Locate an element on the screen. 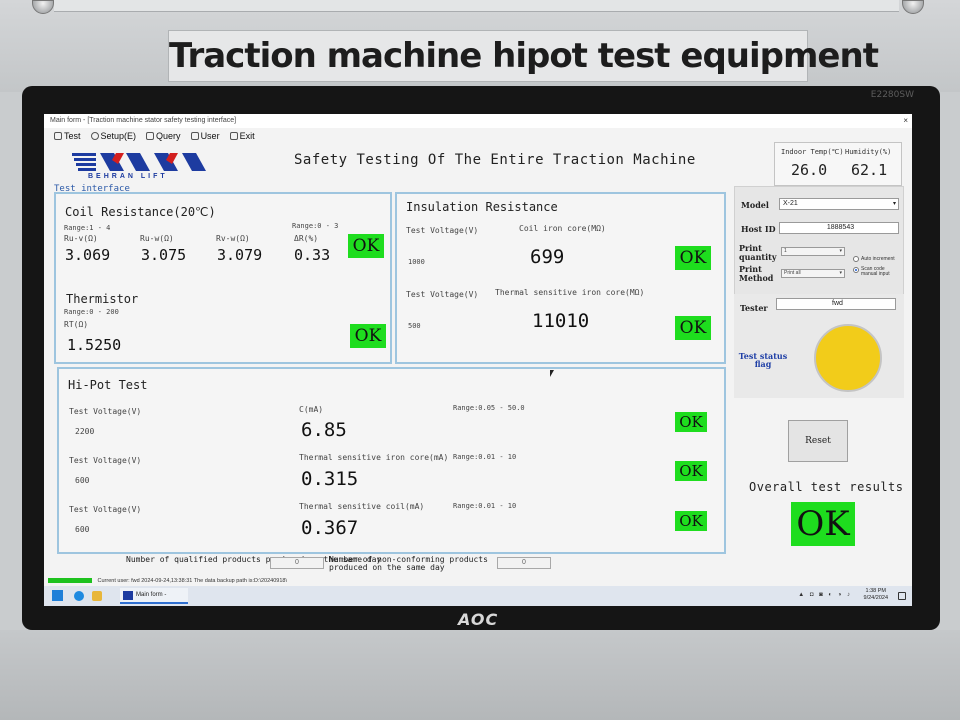 Image resolution: width=960 pixels, height=720 pixels. menu-item-user: User is located at coordinates (205, 136).